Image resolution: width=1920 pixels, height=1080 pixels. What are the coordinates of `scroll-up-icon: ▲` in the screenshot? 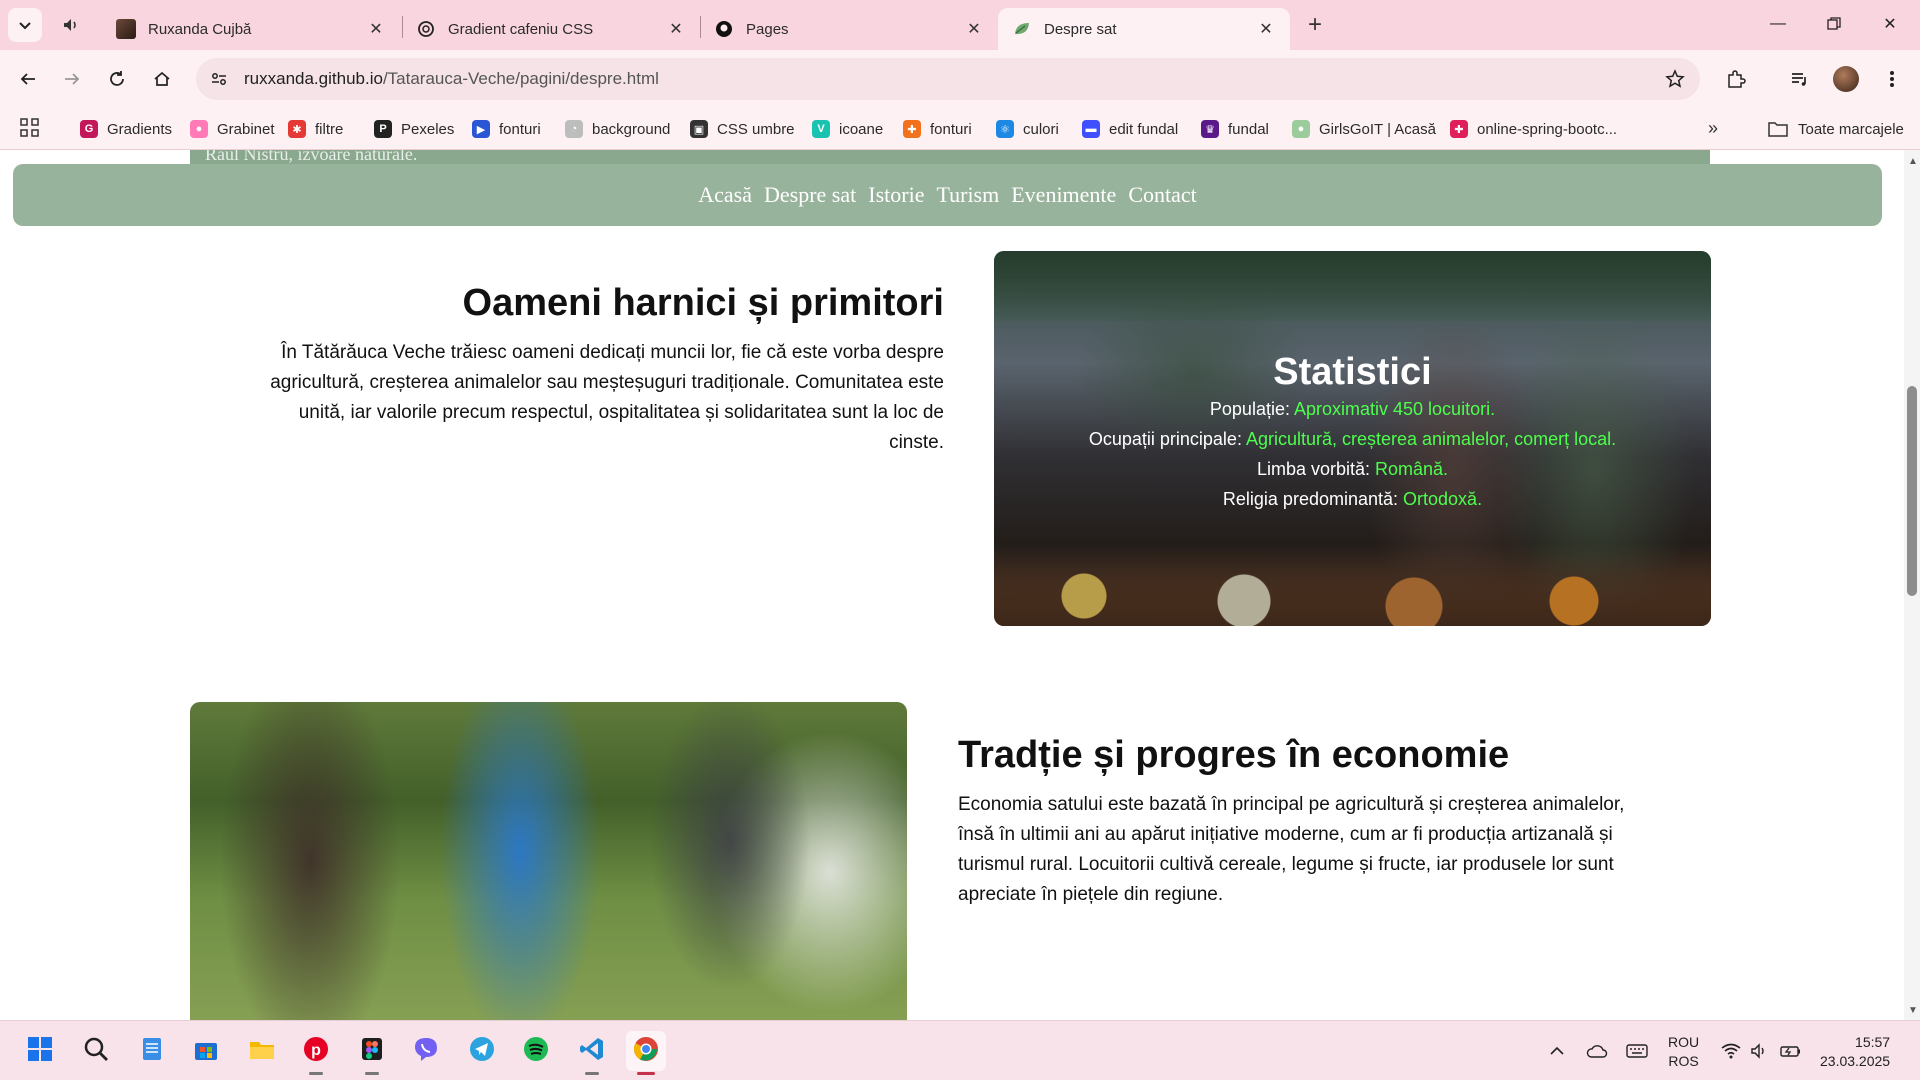 It's located at (1913, 161).